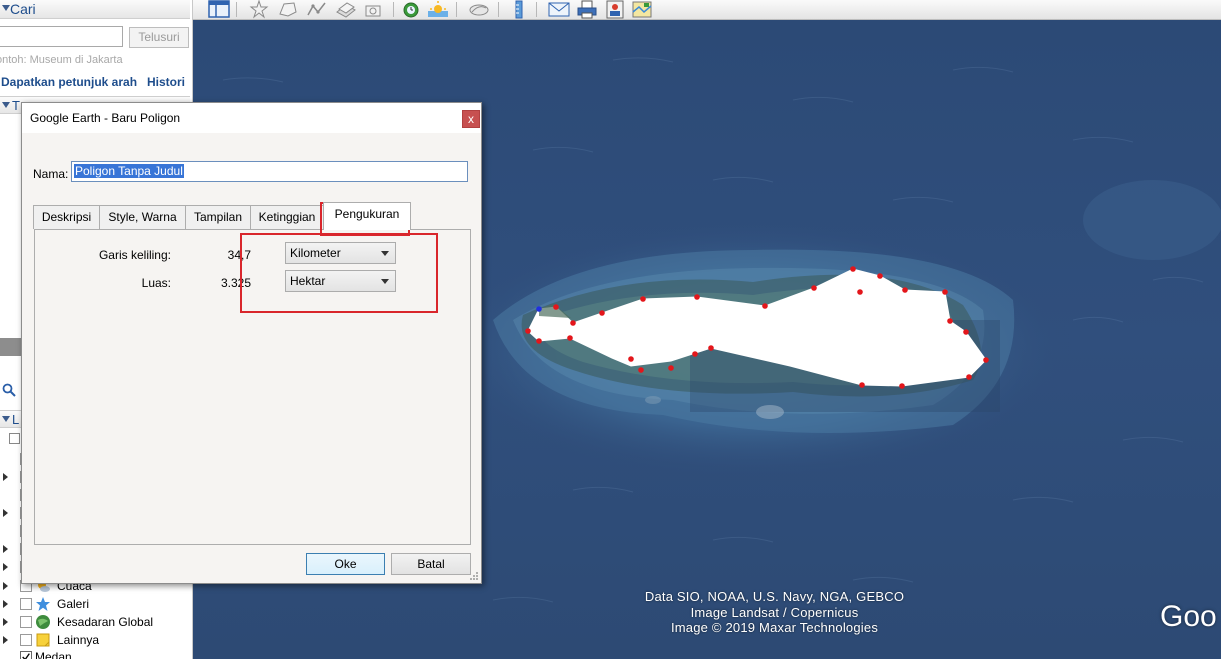 The height and width of the screenshot is (659, 1221). I want to click on perimeter-label: Garis keliling:, so click(134, 255).